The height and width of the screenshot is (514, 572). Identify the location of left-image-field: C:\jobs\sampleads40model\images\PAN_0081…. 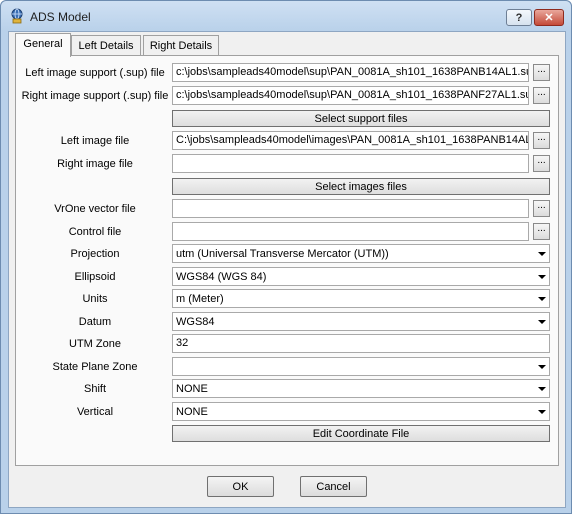
(350, 140).